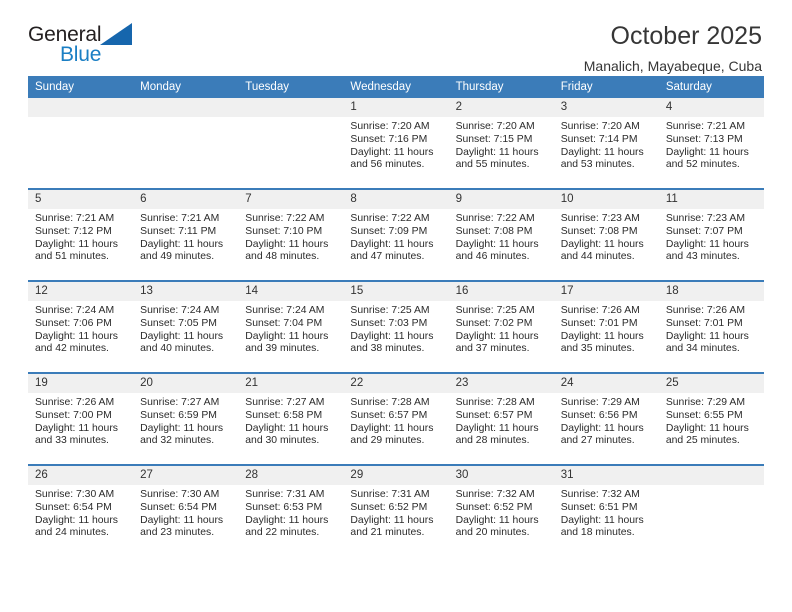  I want to click on day-number: 19, so click(81, 383).